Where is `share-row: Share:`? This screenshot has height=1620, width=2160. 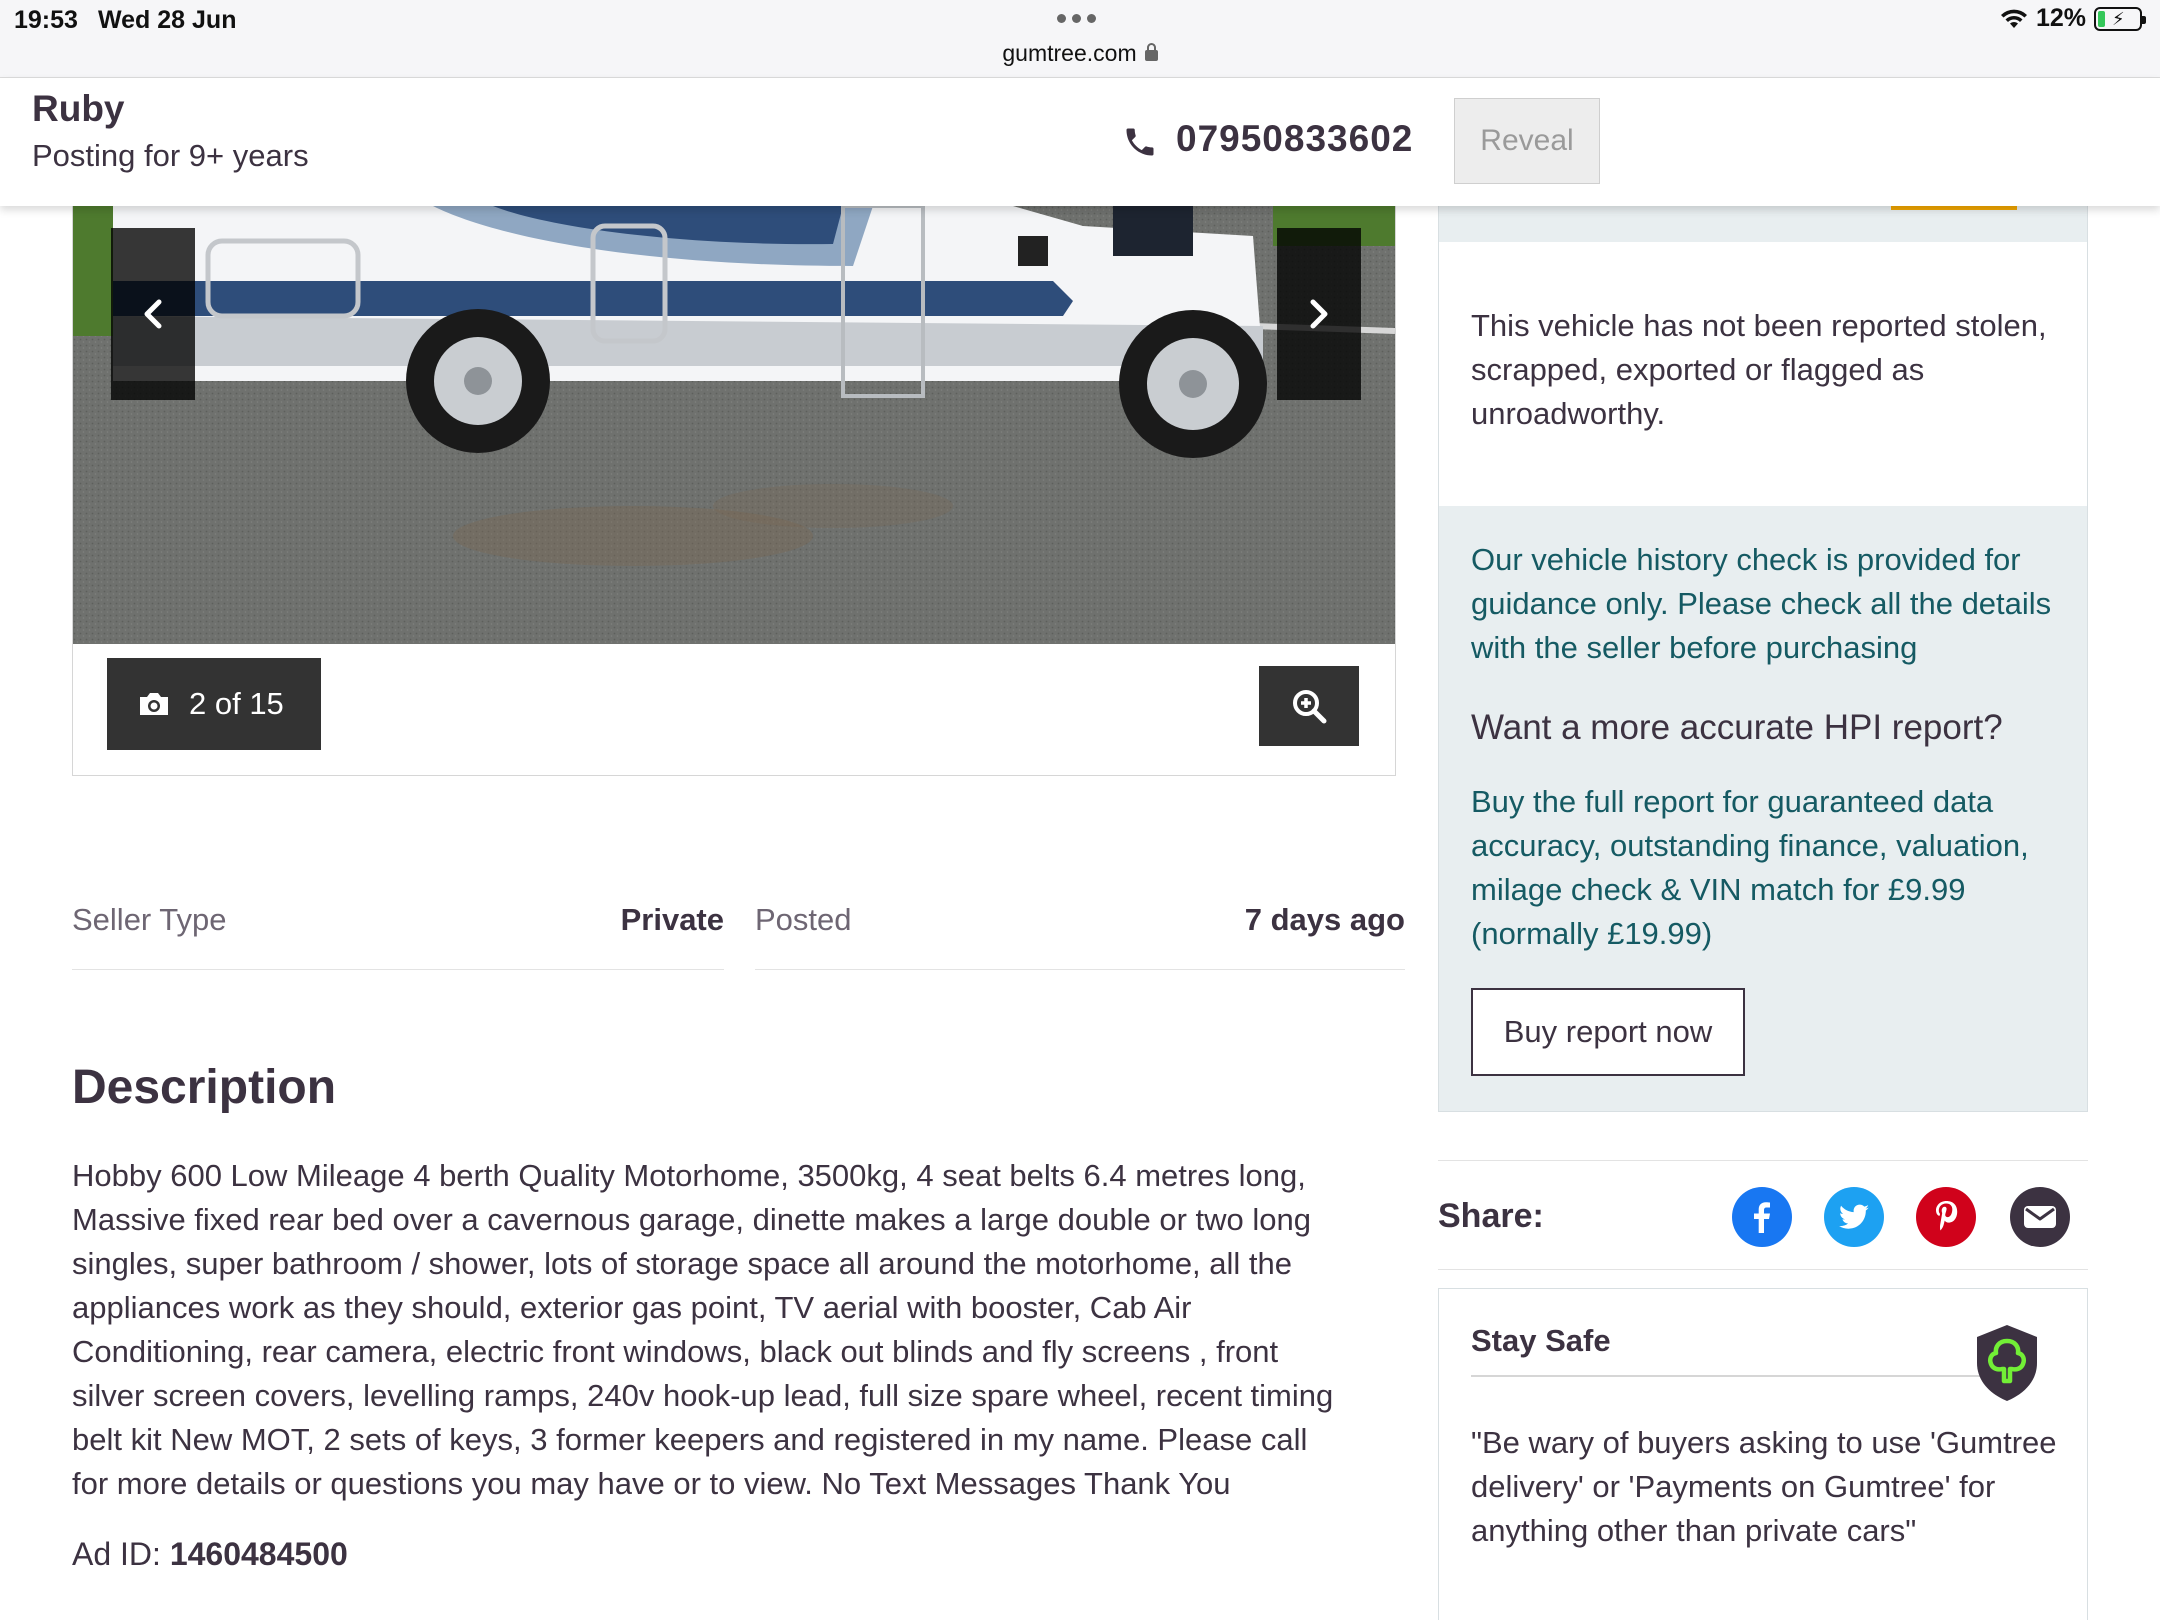 share-row: Share: is located at coordinates (1763, 1215).